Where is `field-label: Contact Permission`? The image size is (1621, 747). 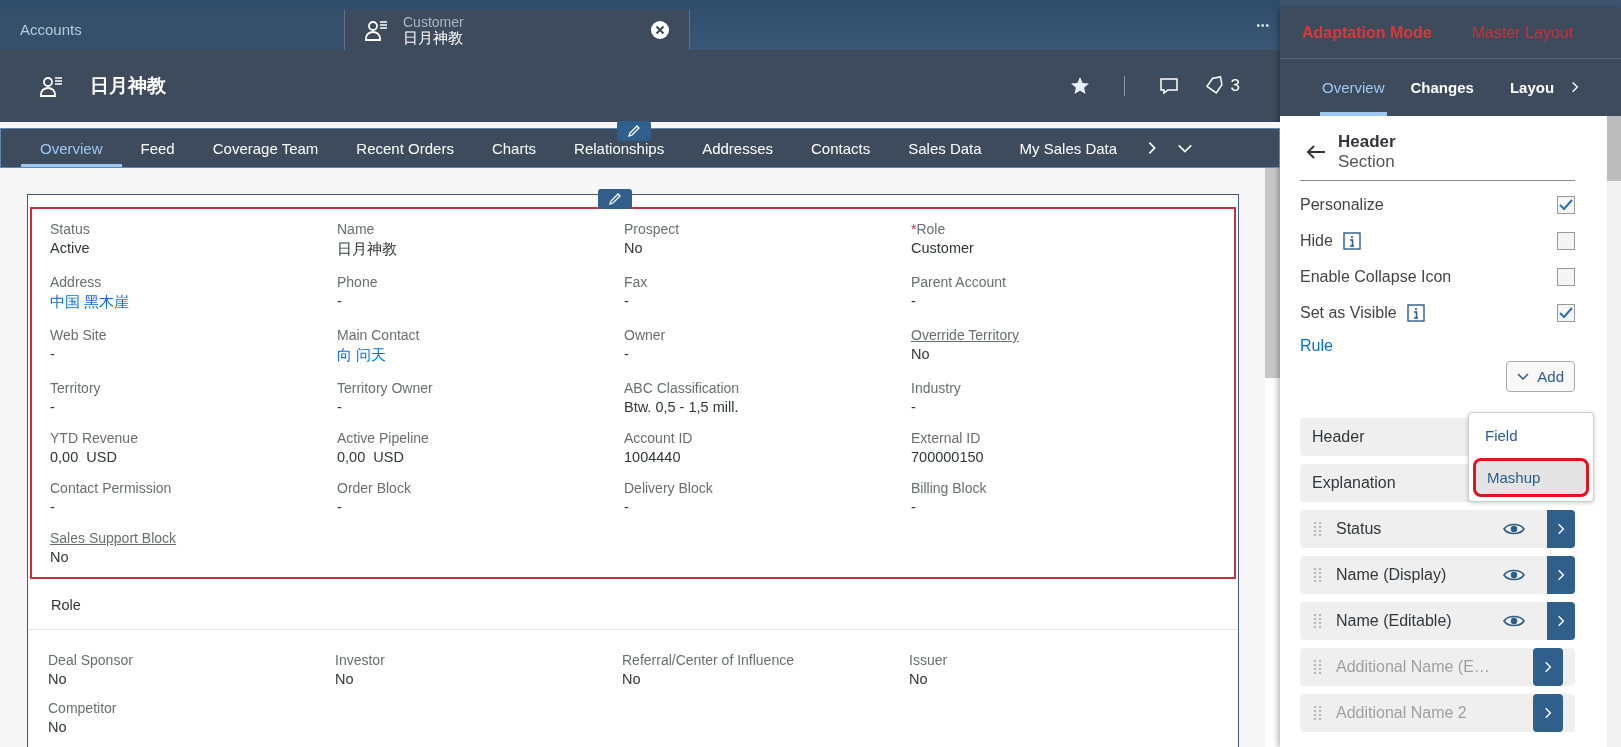
field-label: Contact Permission is located at coordinates (111, 488).